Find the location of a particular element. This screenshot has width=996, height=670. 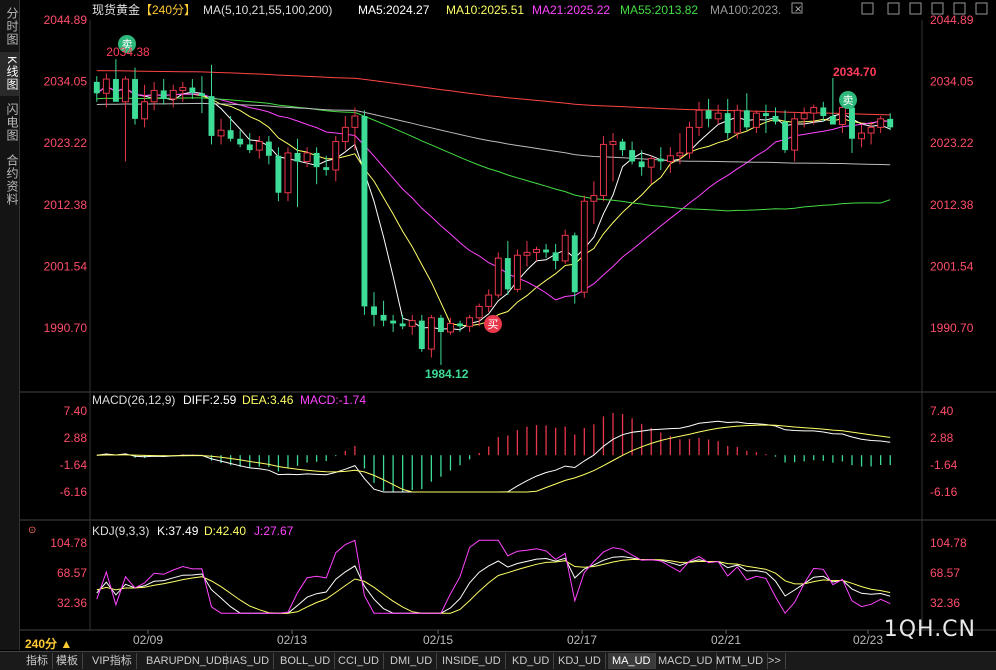

indicator-tab: BIAS_UD is located at coordinates (246, 661).